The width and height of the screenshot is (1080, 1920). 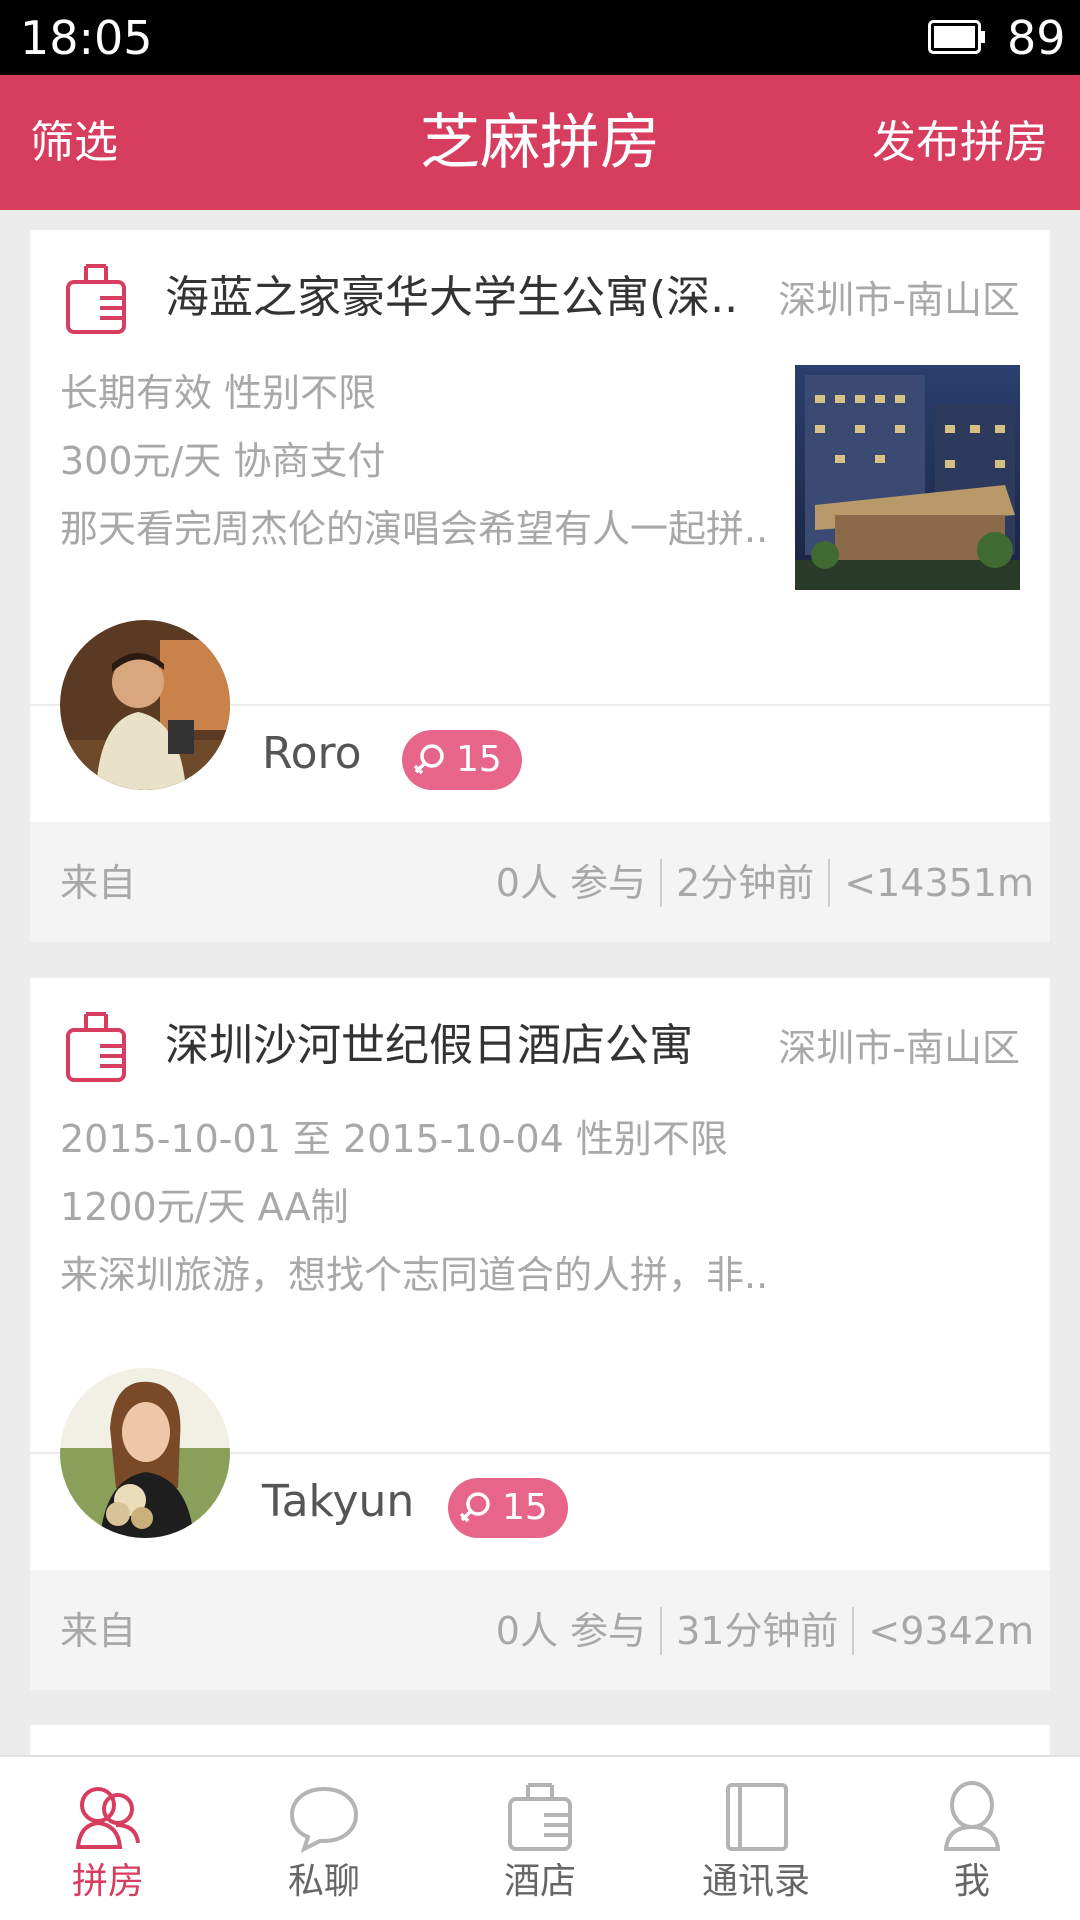 What do you see at coordinates (907, 477) in the screenshot?
I see `listing-photo` at bounding box center [907, 477].